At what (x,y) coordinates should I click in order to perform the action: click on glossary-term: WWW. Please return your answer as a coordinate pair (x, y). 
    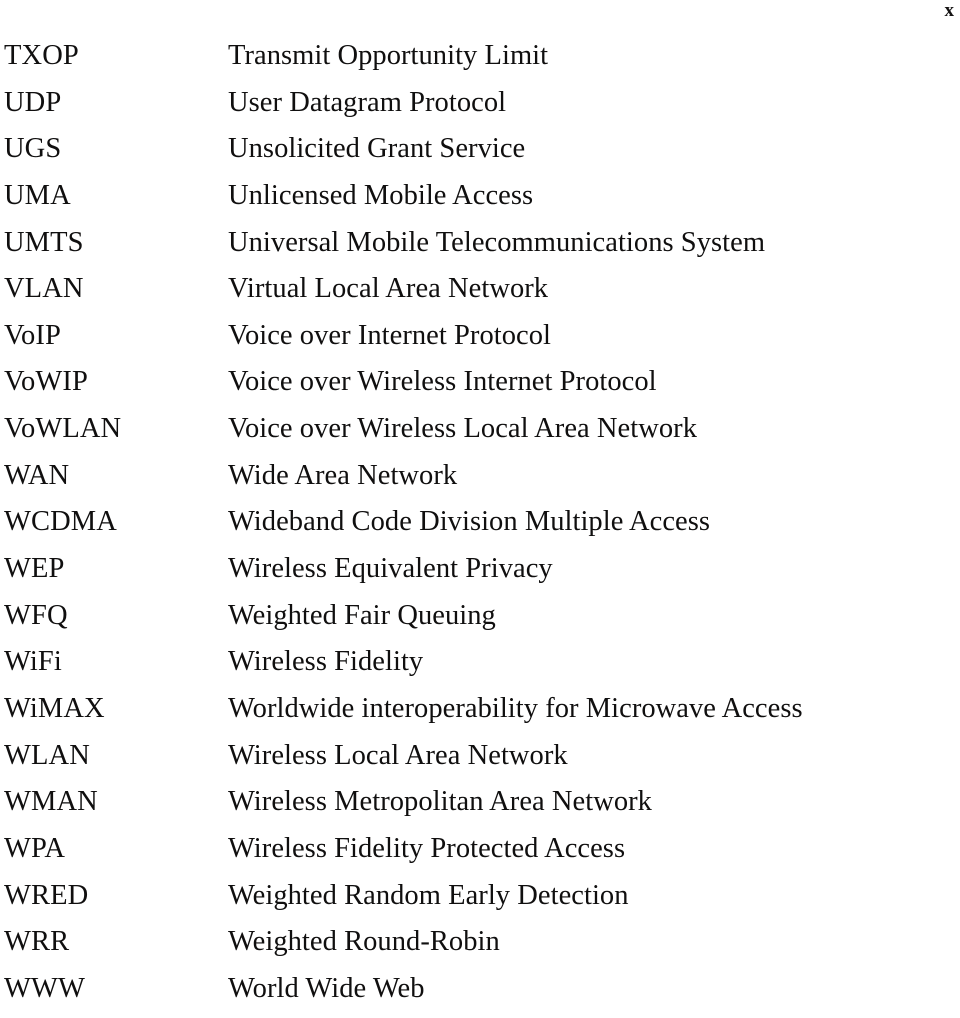
    Looking at the image, I should click on (44, 988).